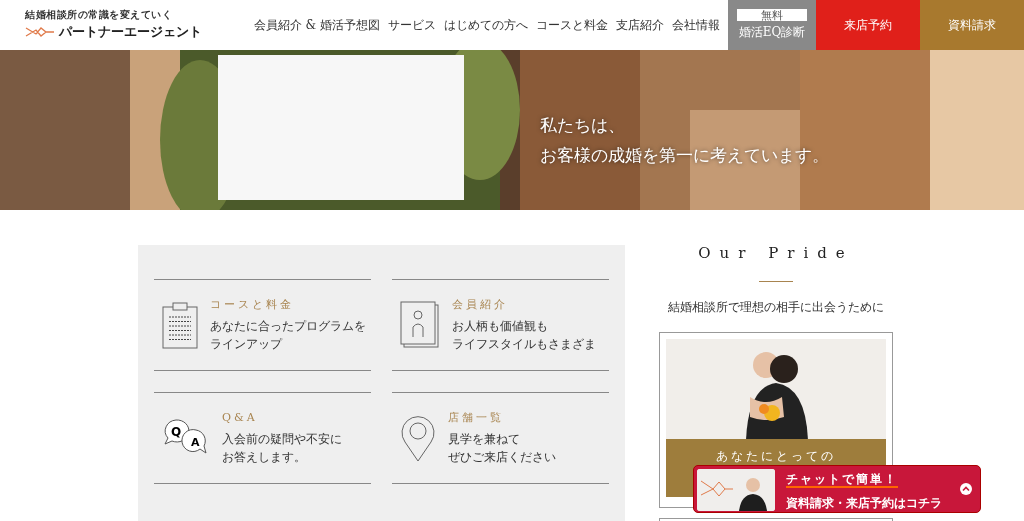 This screenshot has width=1024, height=521. Describe the element at coordinates (412, 25) in the screenshot. I see `nav-link: サービス` at that location.